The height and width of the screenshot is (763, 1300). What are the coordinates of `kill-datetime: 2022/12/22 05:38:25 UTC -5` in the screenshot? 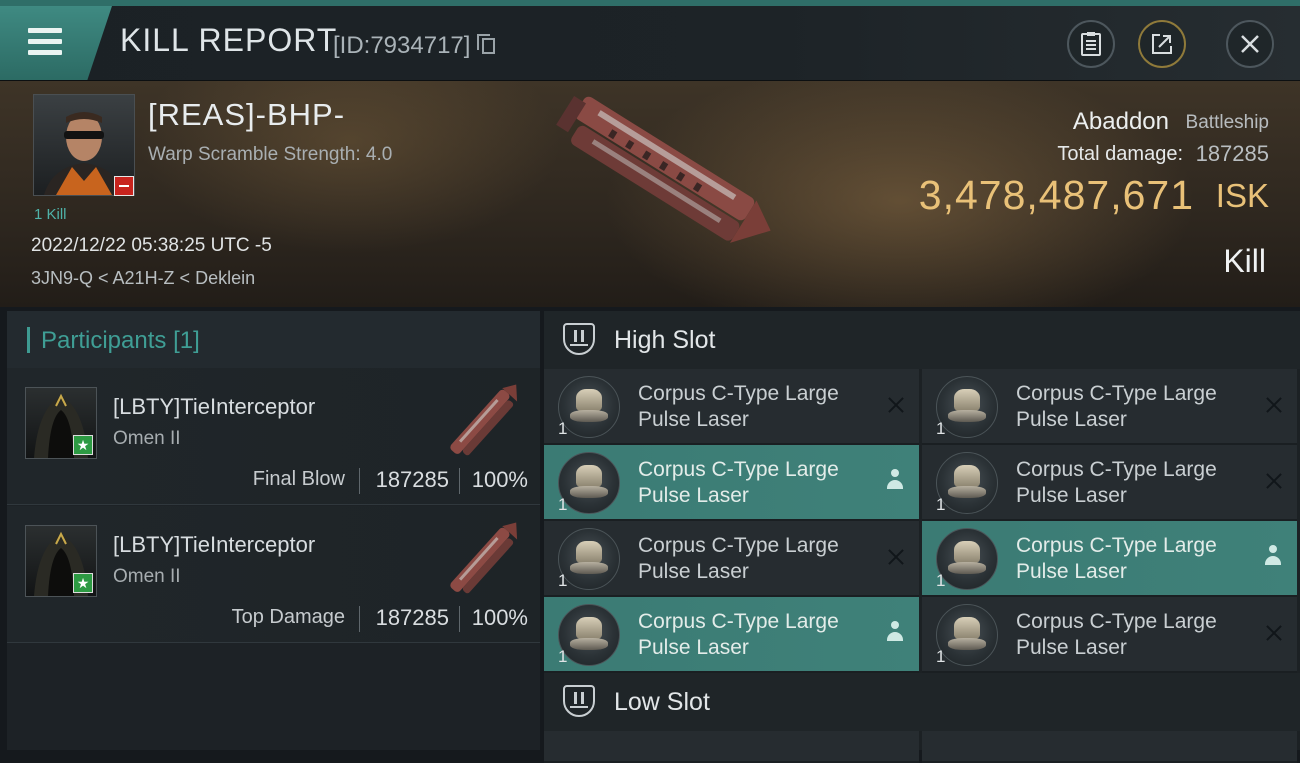 It's located at (151, 245).